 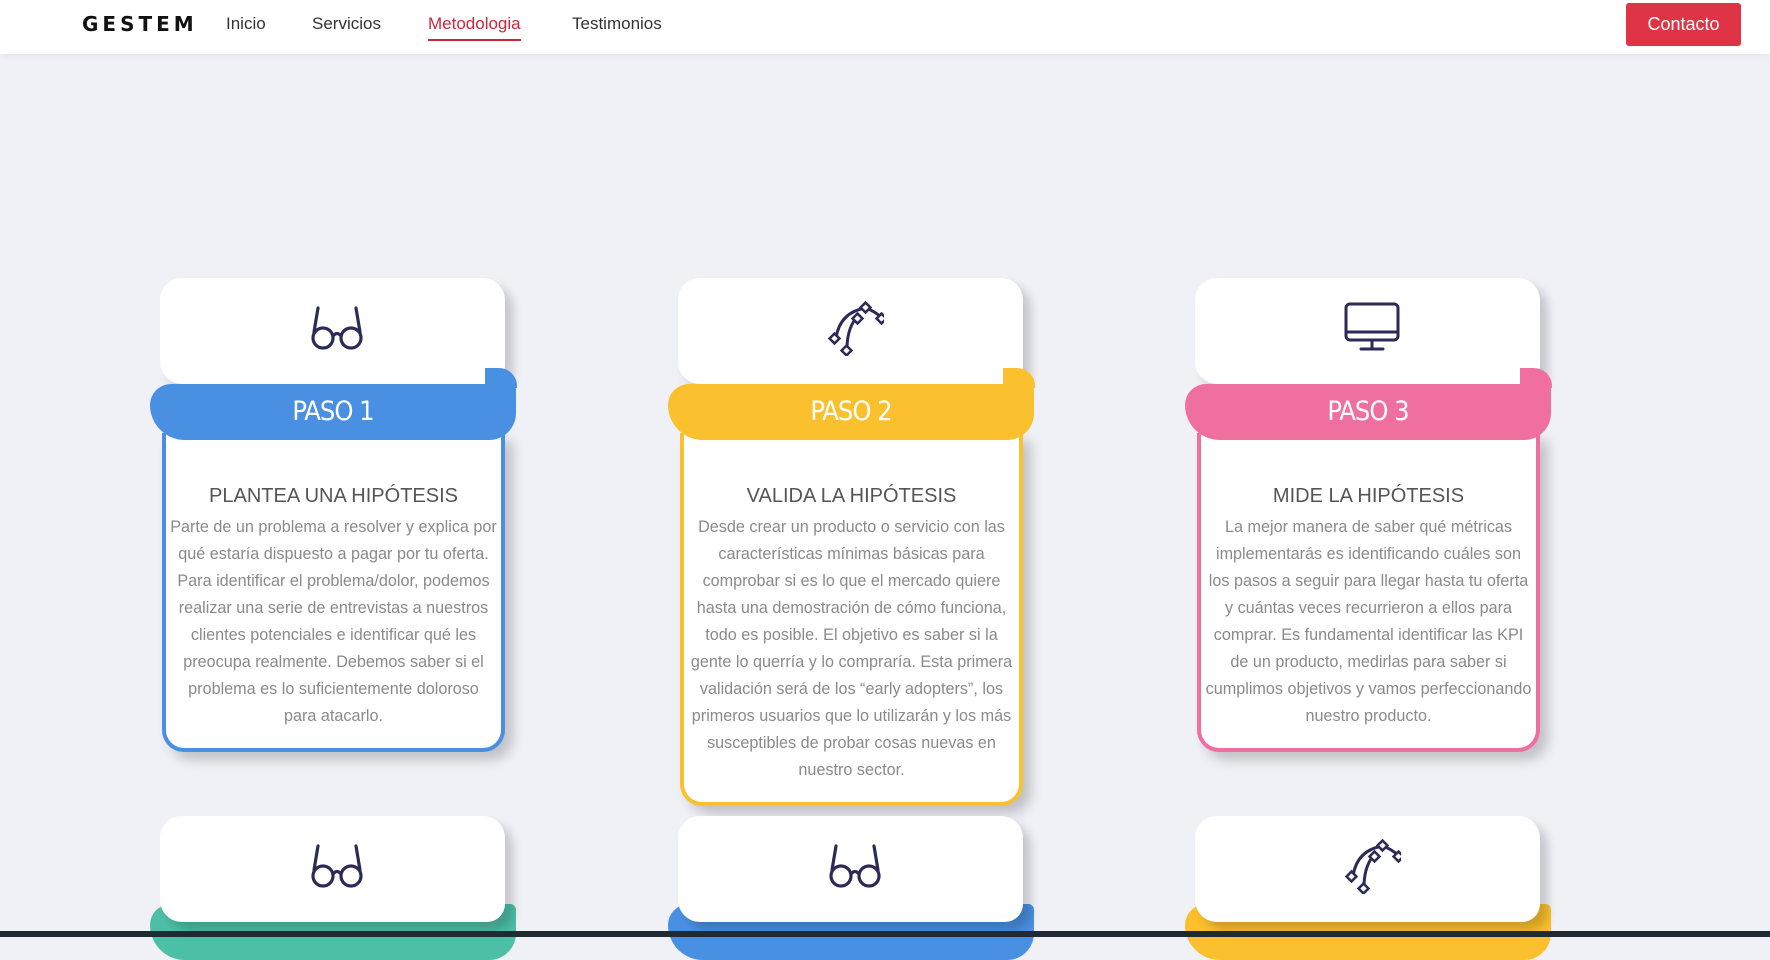 What do you see at coordinates (1368, 411) in the screenshot?
I see `step-label: PASO 3` at bounding box center [1368, 411].